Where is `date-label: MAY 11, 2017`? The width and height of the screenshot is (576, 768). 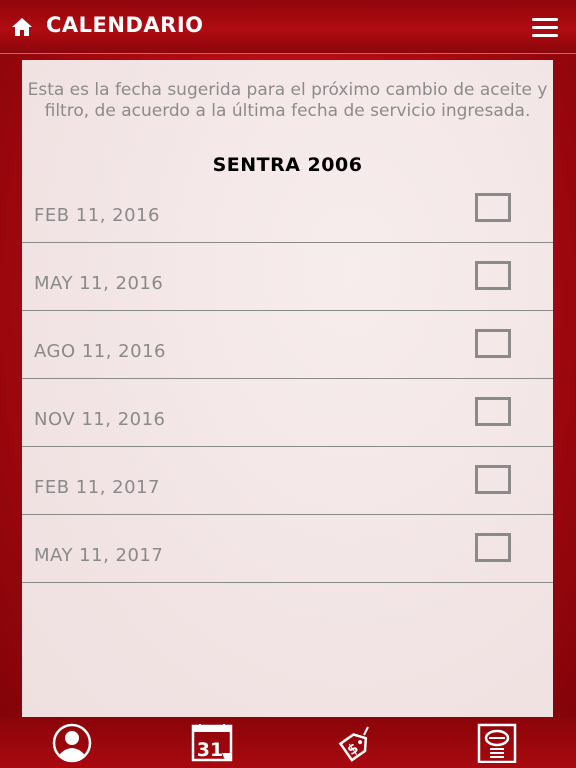
date-label: MAY 11, 2017 is located at coordinates (99, 555).